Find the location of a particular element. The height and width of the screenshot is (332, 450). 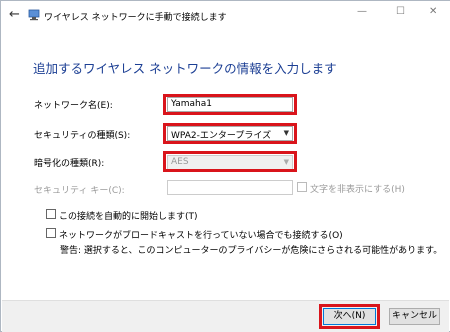

close-icon: ✕ is located at coordinates (433, 11).